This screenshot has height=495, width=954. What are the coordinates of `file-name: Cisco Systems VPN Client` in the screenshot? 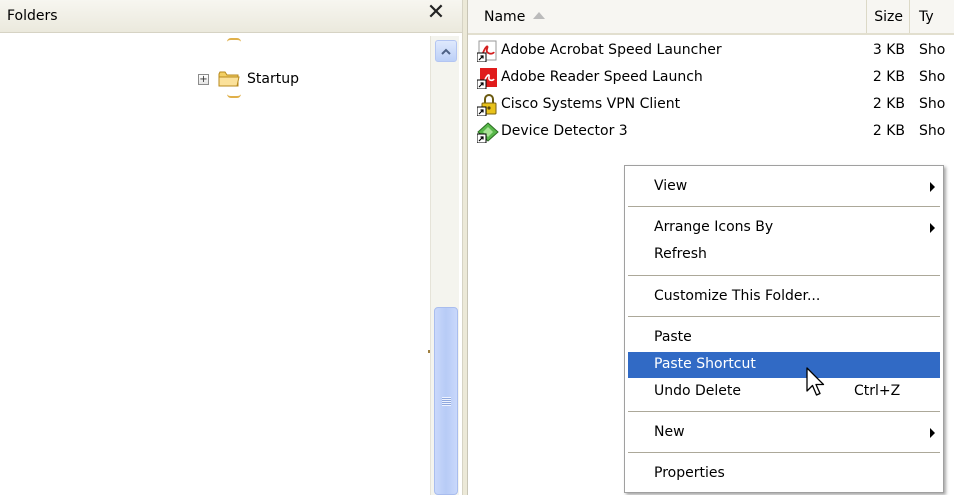 It's located at (591, 104).